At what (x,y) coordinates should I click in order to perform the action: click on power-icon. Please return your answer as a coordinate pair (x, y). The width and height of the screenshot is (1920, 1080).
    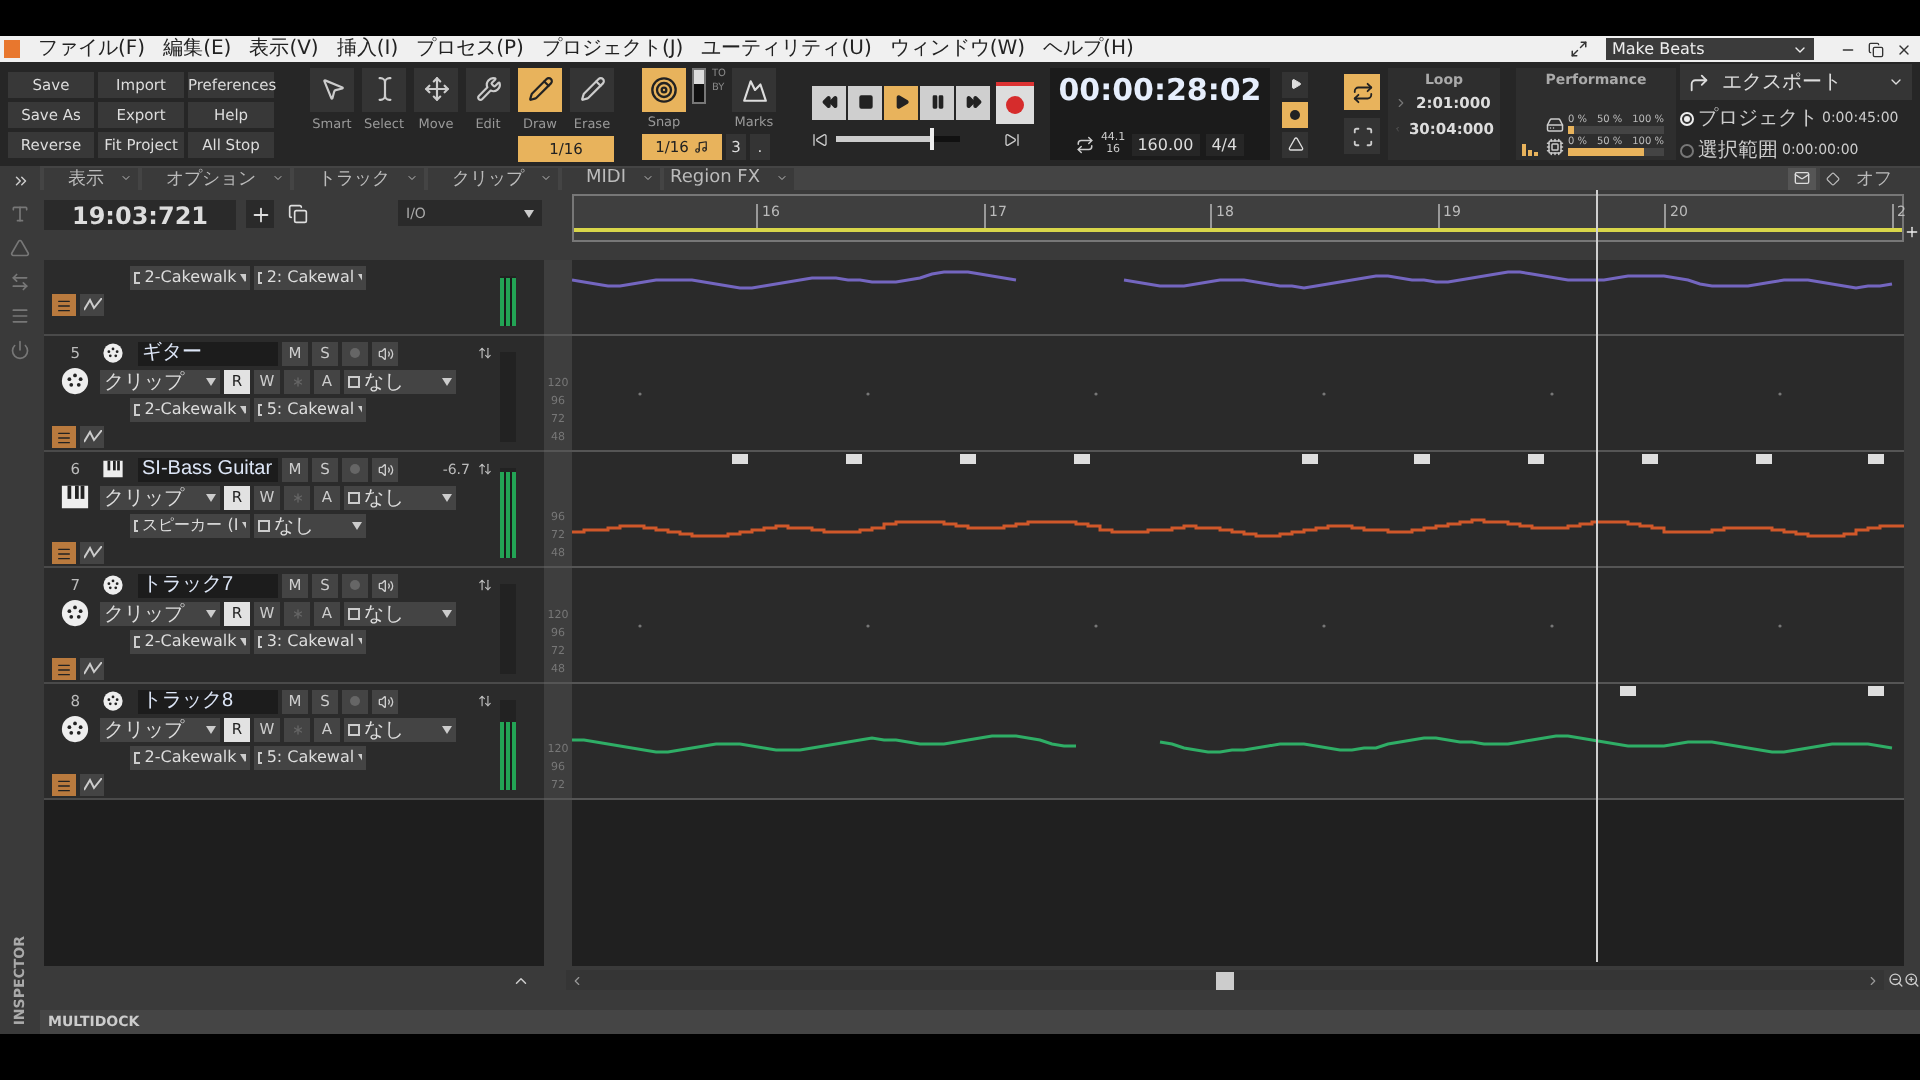
    Looking at the image, I should click on (20, 350).